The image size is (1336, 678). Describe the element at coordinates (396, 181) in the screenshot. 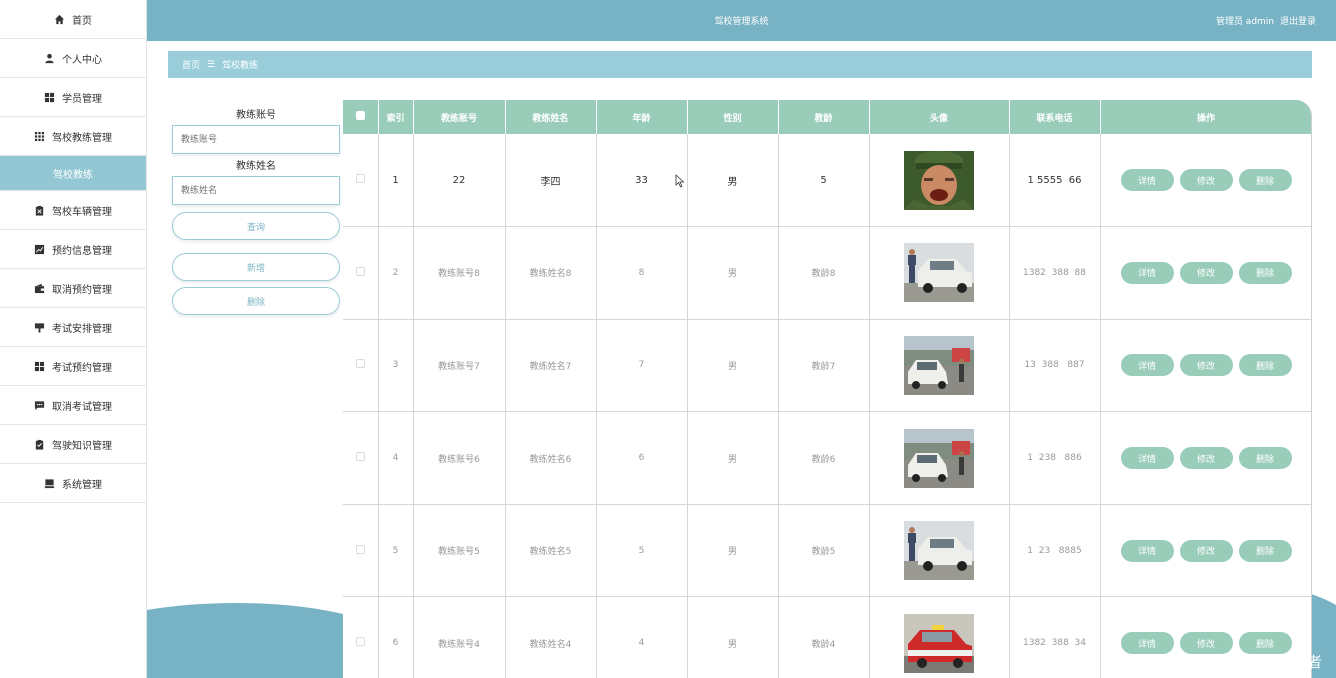

I see `cell-index: 1` at that location.